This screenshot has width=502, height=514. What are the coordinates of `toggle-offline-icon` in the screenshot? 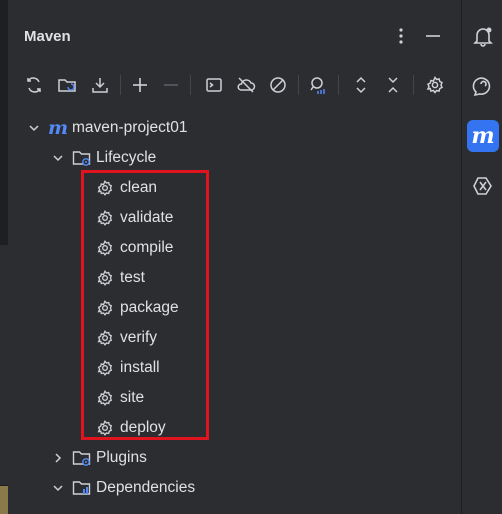 It's located at (246, 85).